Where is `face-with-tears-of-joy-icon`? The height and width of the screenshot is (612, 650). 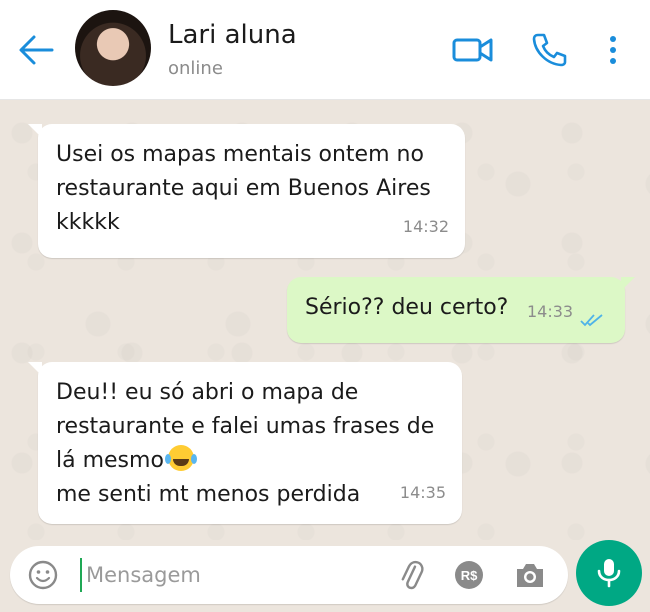
face-with-tears-of-joy-icon is located at coordinates (179, 458).